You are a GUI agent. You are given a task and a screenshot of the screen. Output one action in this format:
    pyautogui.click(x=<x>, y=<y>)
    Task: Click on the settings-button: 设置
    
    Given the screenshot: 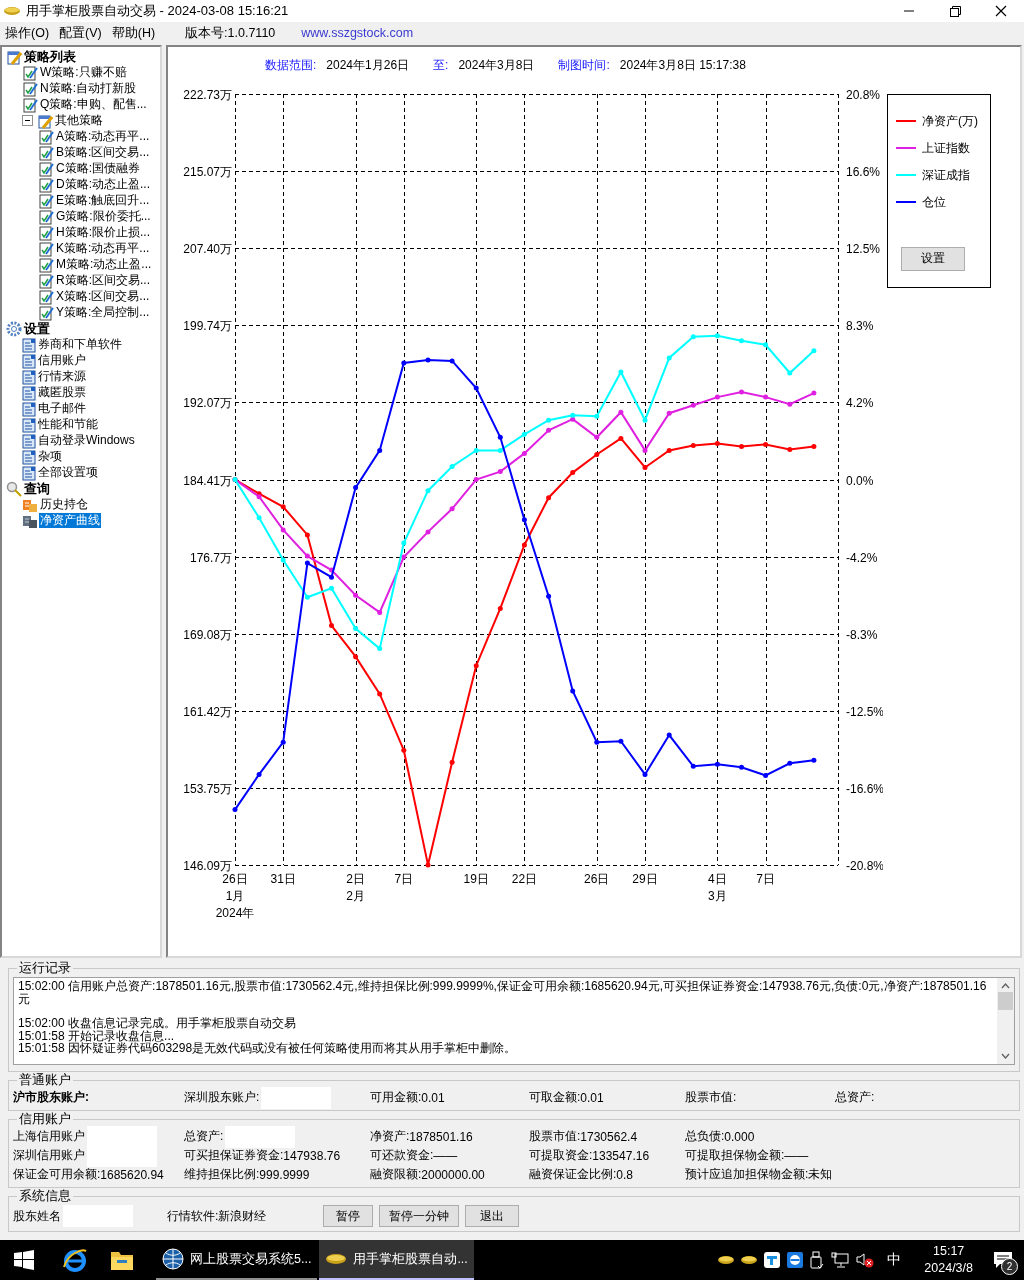 What is the action you would take?
    pyautogui.click(x=933, y=258)
    